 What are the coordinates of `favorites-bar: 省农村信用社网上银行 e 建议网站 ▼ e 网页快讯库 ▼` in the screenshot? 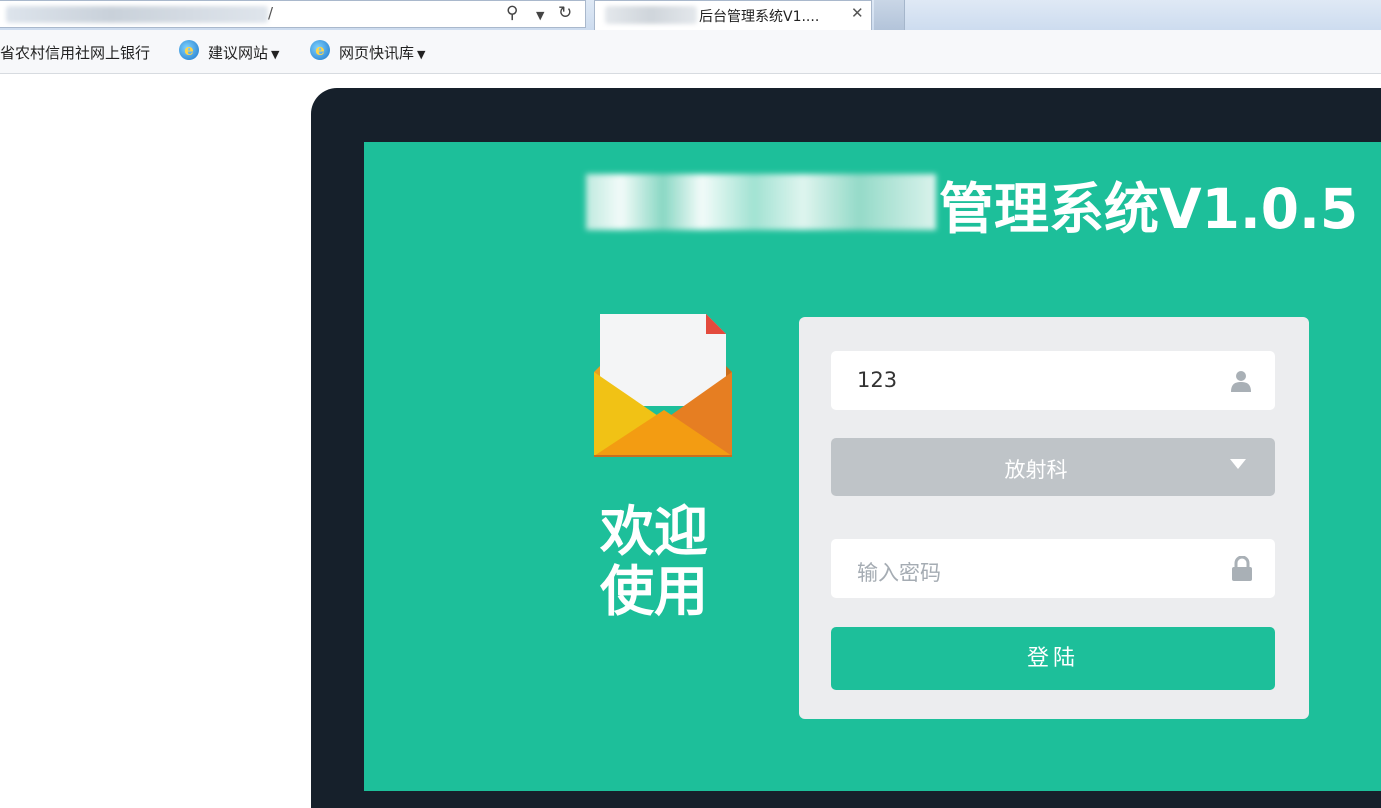 It's located at (690, 52).